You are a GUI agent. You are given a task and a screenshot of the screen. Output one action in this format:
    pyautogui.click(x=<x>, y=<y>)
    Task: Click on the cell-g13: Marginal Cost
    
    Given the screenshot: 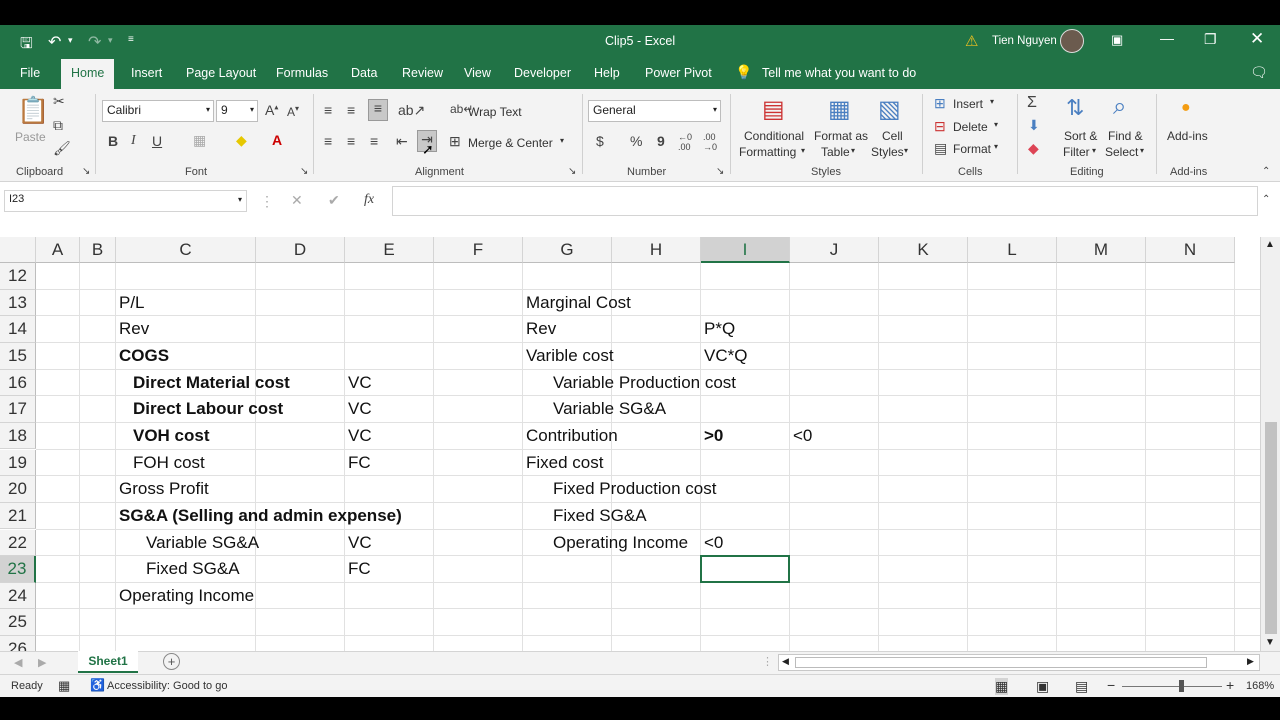 What is the action you would take?
    pyautogui.click(x=578, y=303)
    